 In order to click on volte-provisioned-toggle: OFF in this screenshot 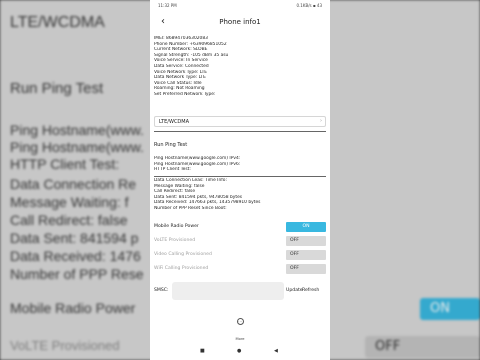, I will do `click(306, 241)`.